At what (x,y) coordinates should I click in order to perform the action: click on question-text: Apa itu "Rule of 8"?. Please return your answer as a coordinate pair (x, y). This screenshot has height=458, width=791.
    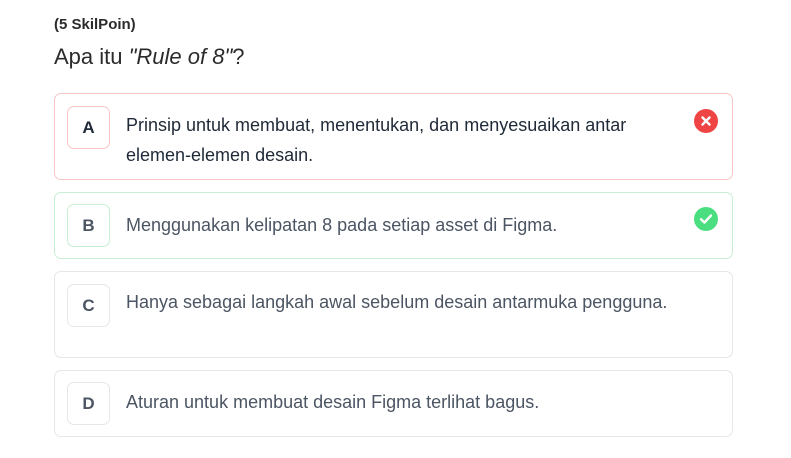
    Looking at the image, I should click on (149, 57).